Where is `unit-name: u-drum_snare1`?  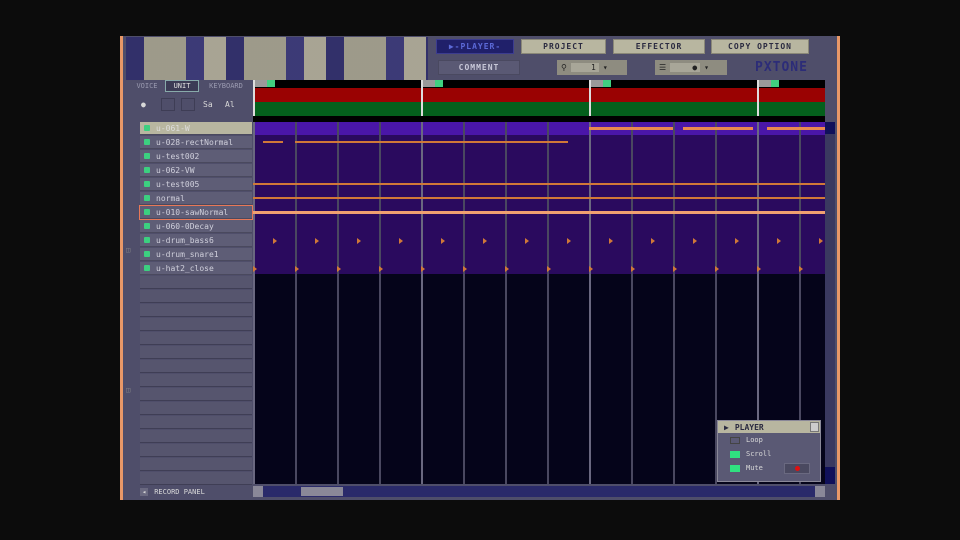
unit-name: u-drum_snare1 is located at coordinates (187, 254).